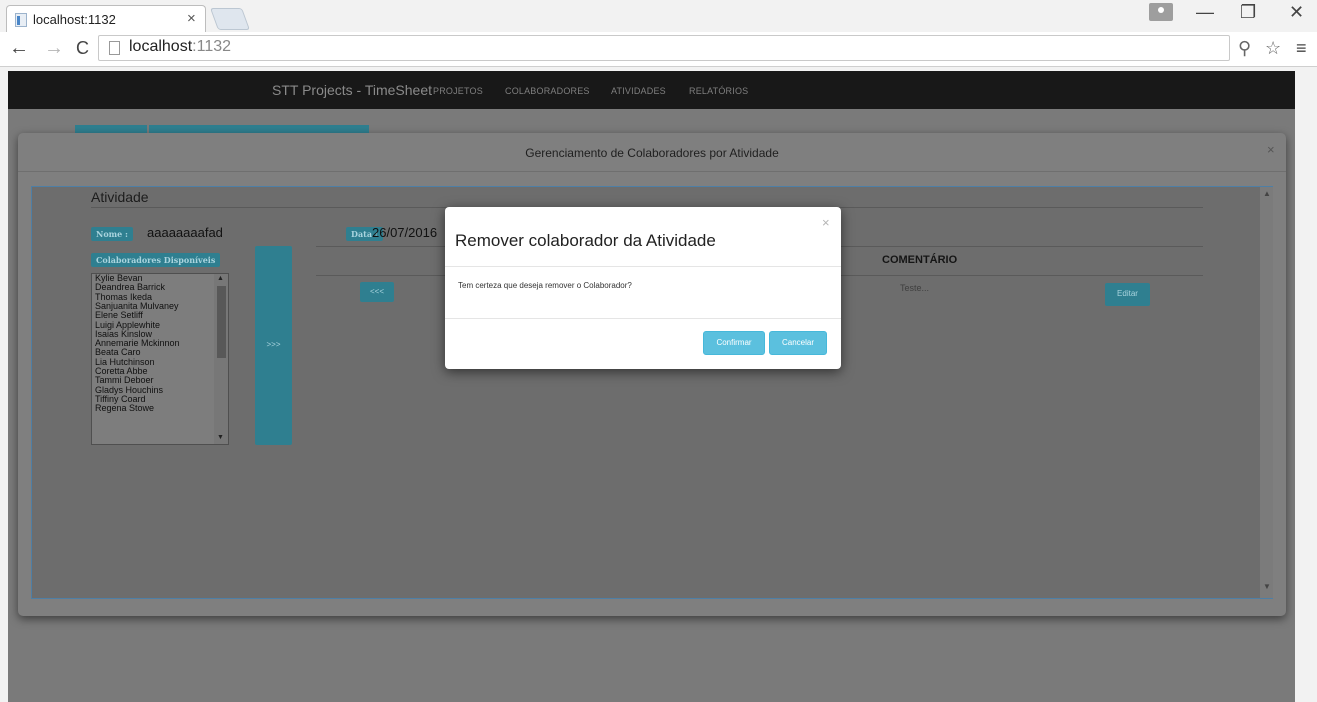  Describe the element at coordinates (156, 260) in the screenshot. I see `available-label: Colaboradores Disponíveis` at that location.